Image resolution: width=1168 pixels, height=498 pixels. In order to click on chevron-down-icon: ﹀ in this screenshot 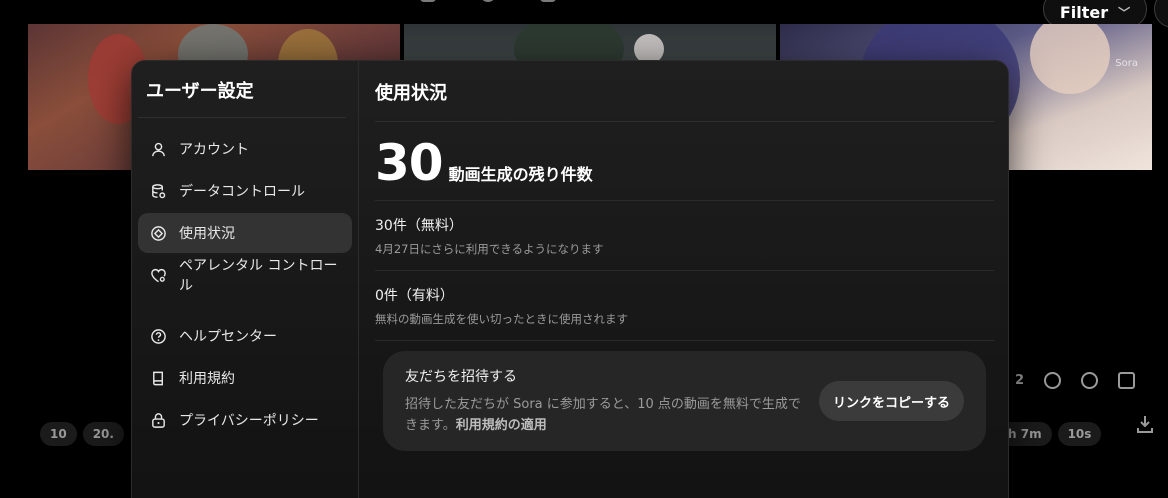, I will do `click(1124, 12)`.